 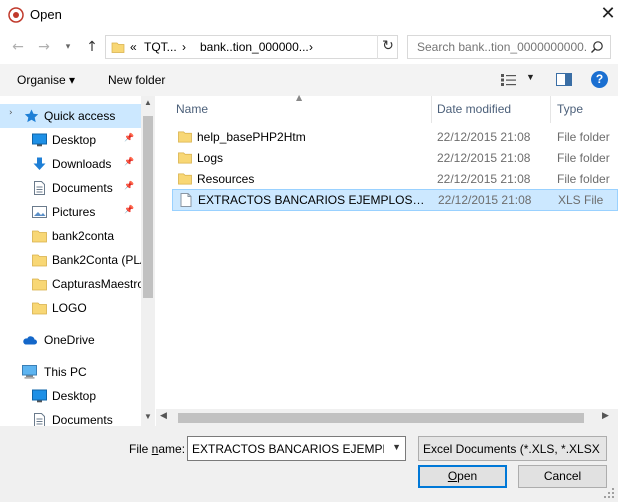 I want to click on change-view-icon, so click(x=509, y=80).